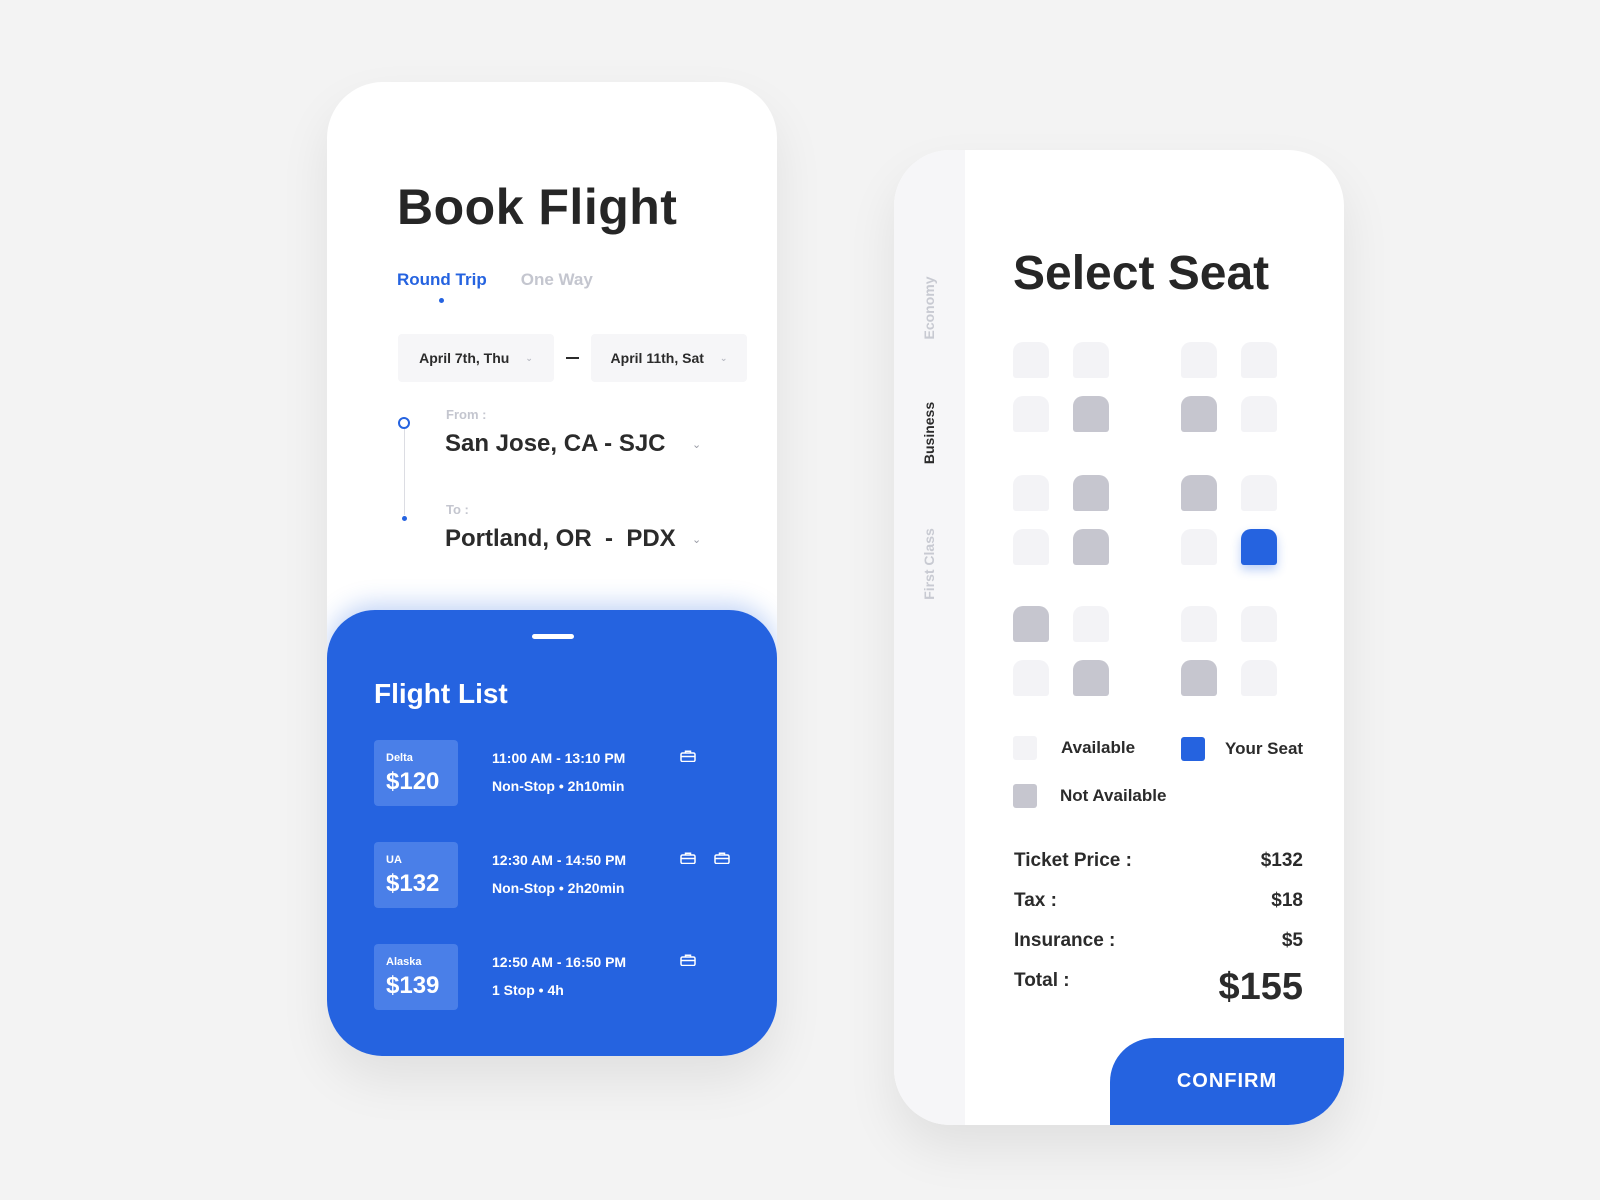 This screenshot has height=1200, width=1600. What do you see at coordinates (559, 860) in the screenshot?
I see `flight-times: 12:30 AM - 14:50 PM` at bounding box center [559, 860].